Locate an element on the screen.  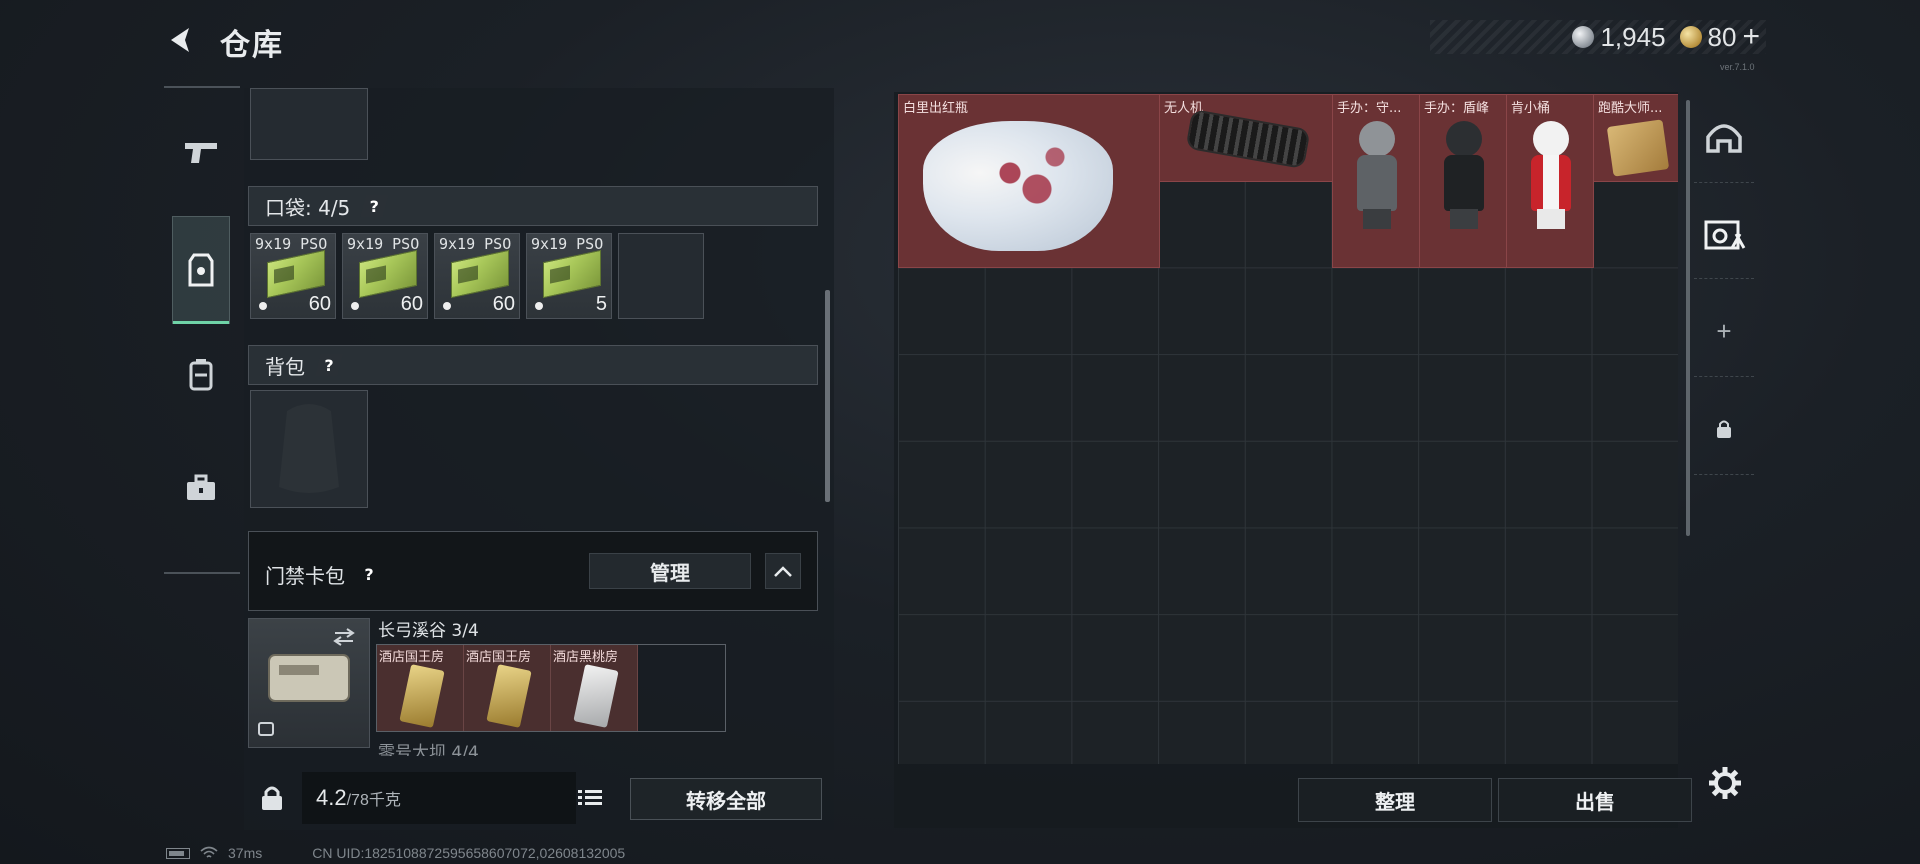
transfer-all-button: 转移全部 is located at coordinates (726, 799).